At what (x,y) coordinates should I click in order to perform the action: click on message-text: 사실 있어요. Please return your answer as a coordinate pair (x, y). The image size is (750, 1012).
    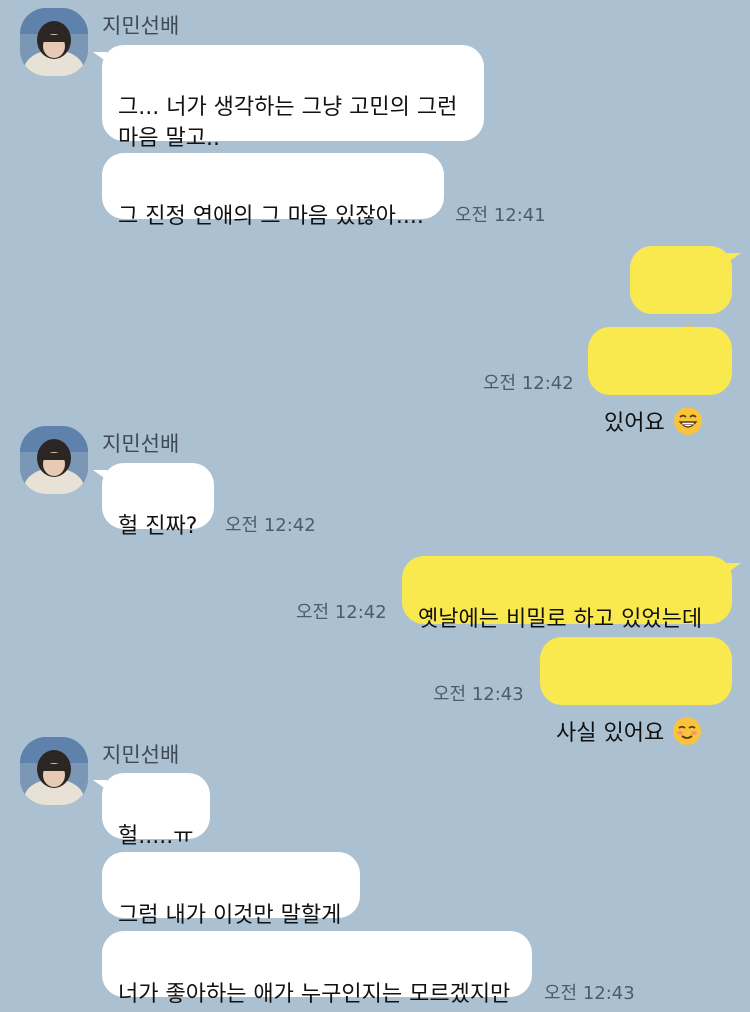
    Looking at the image, I should click on (610, 733).